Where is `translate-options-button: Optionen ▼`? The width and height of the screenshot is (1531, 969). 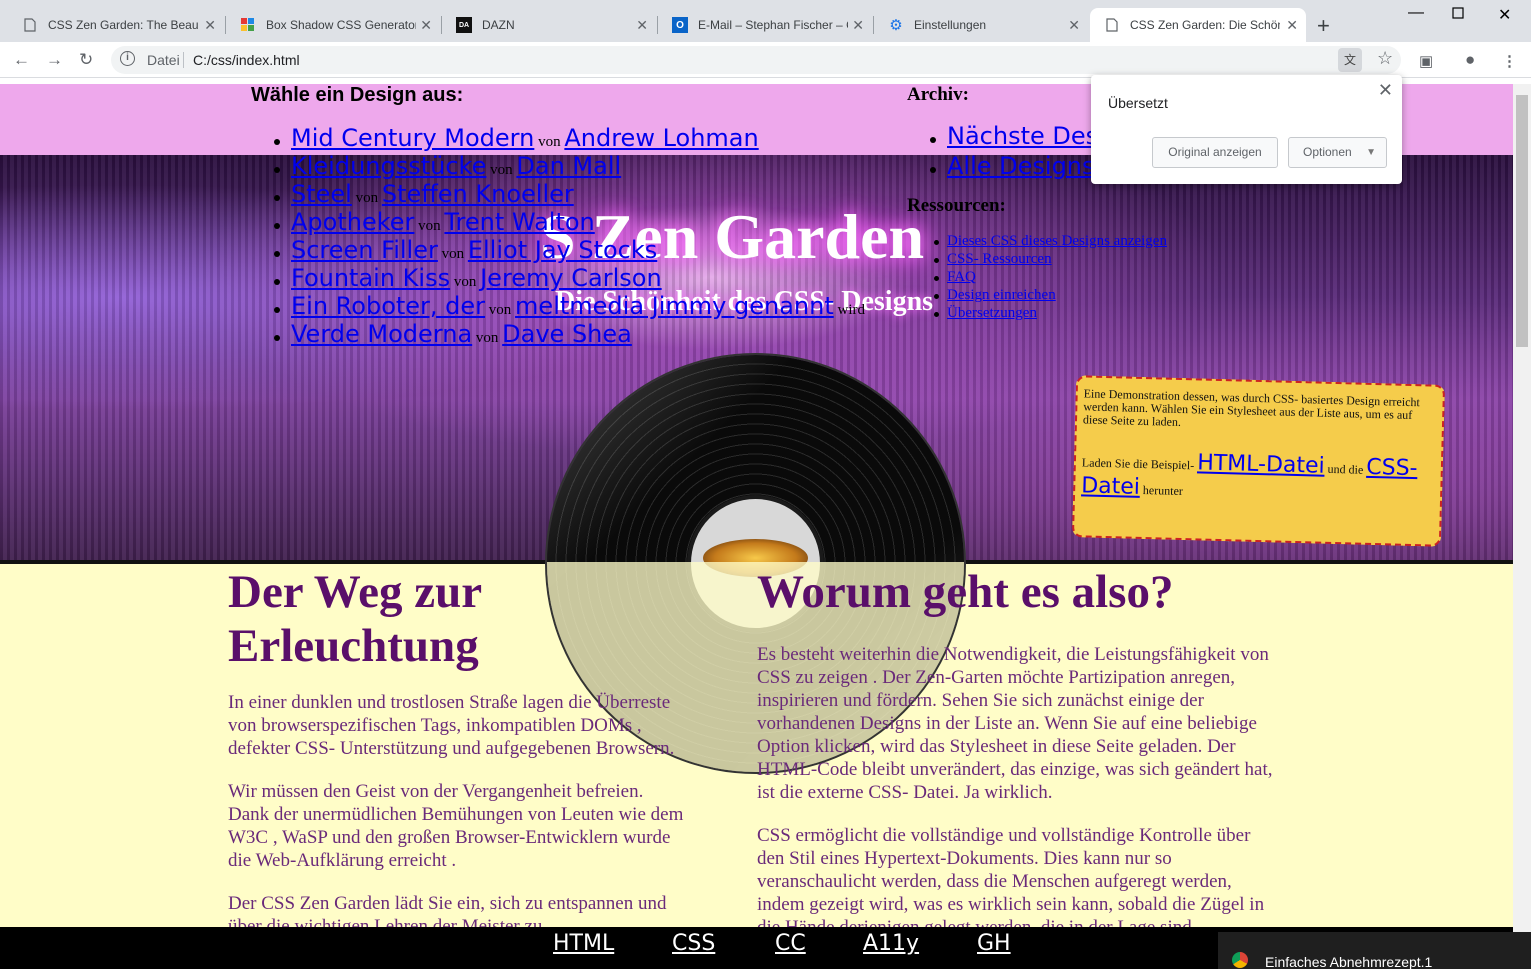
translate-options-button: Optionen ▼ is located at coordinates (1337, 152).